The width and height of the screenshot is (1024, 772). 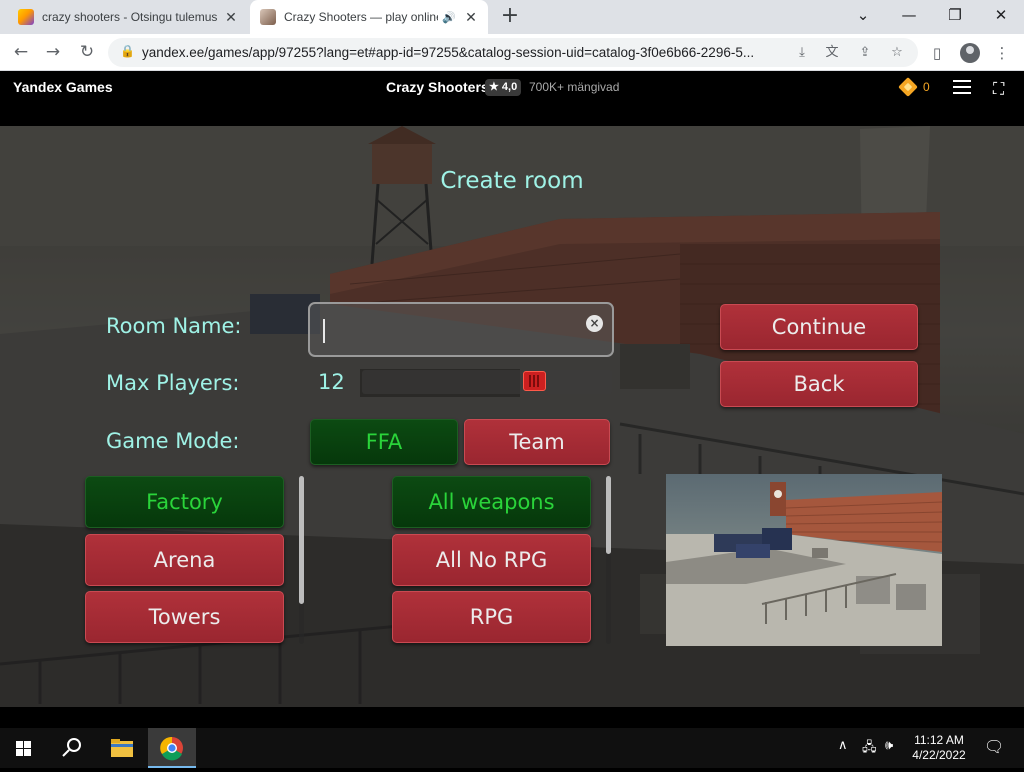 I want to click on chrome-icon, so click(x=172, y=748).